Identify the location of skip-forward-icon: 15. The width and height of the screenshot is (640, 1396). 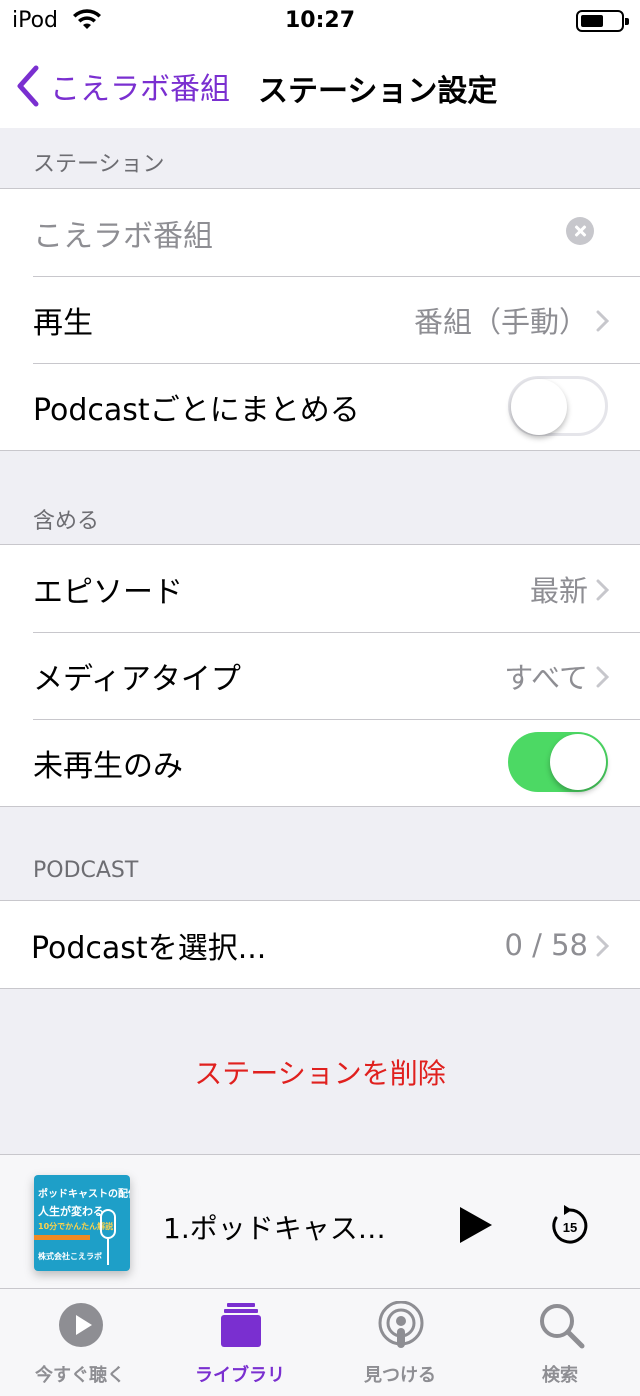
(570, 1224).